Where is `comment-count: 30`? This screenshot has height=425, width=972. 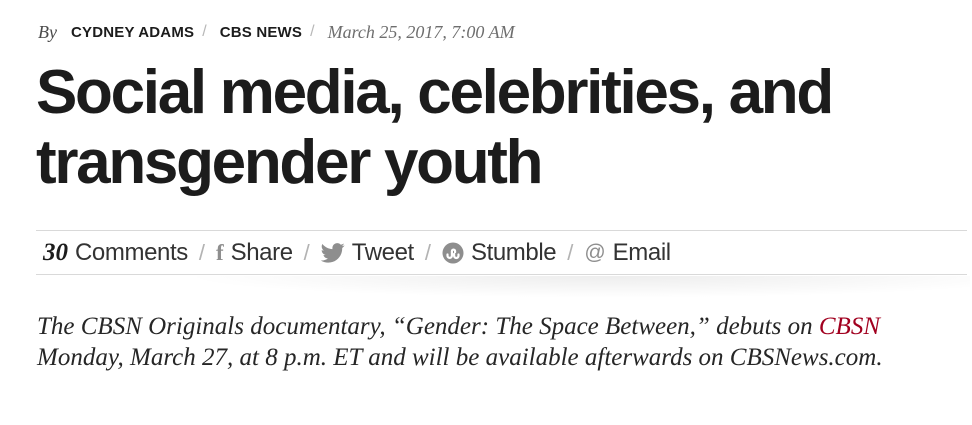
comment-count: 30 is located at coordinates (55, 253).